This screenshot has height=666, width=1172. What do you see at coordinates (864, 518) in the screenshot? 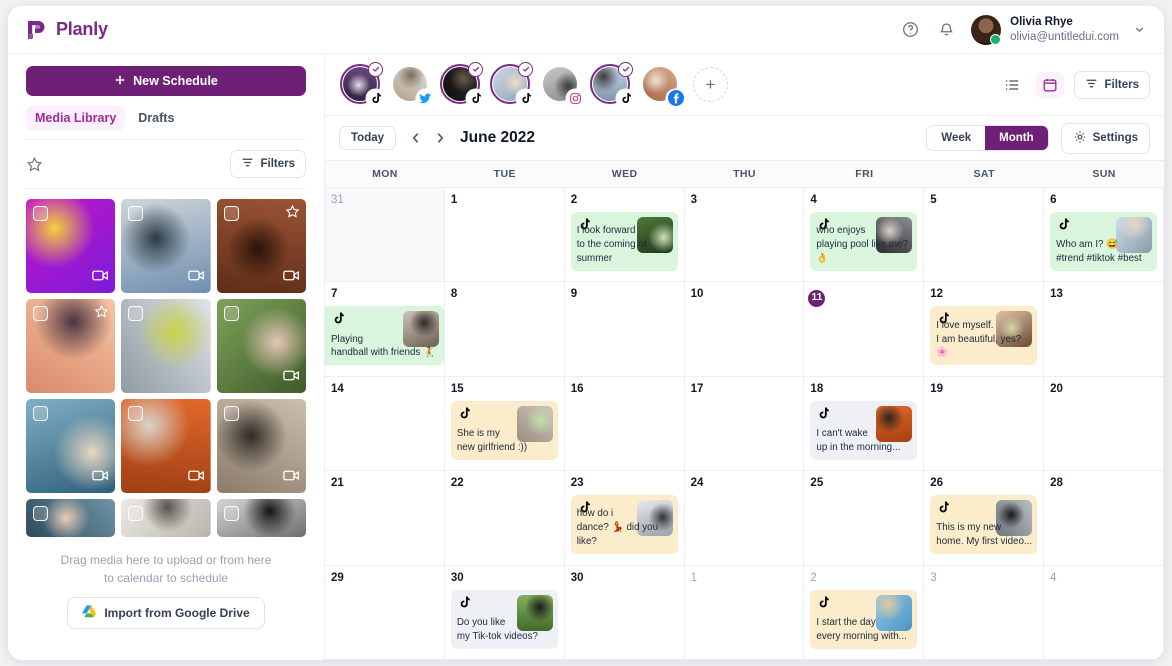
I see `calendar-cell-25: 25` at bounding box center [864, 518].